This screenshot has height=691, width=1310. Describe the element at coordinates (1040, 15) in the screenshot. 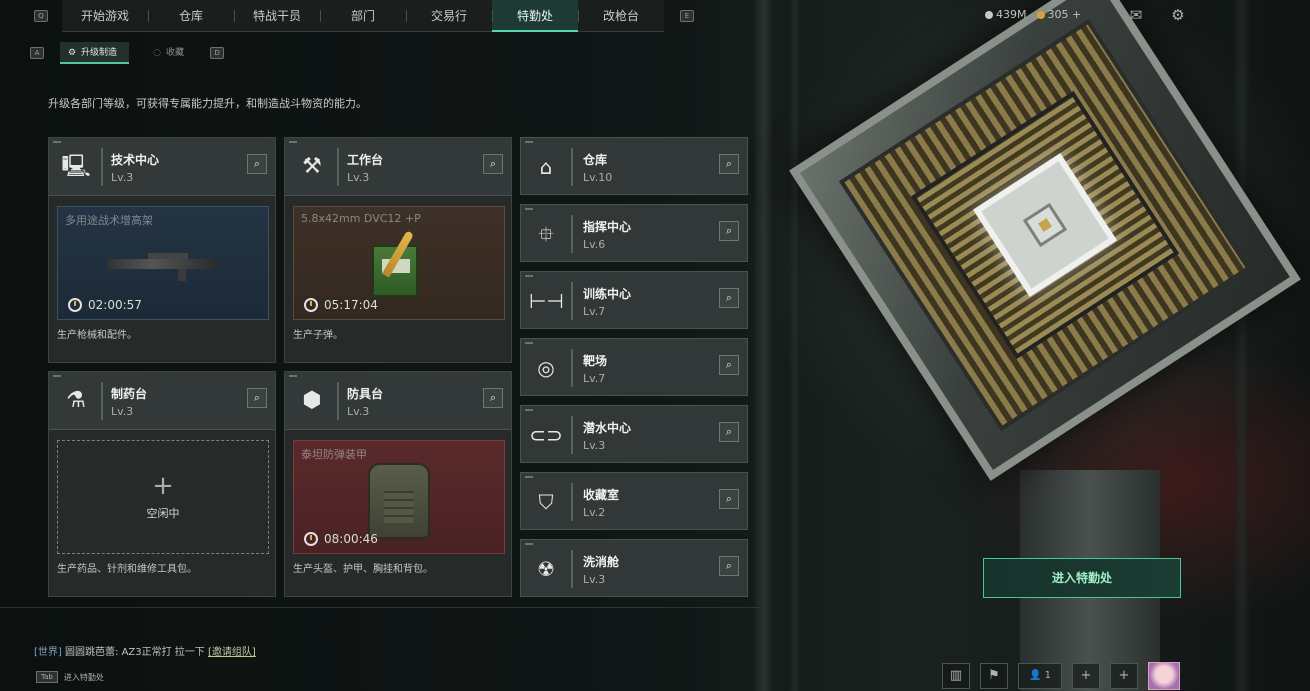

I see `premium-coin-icon` at that location.